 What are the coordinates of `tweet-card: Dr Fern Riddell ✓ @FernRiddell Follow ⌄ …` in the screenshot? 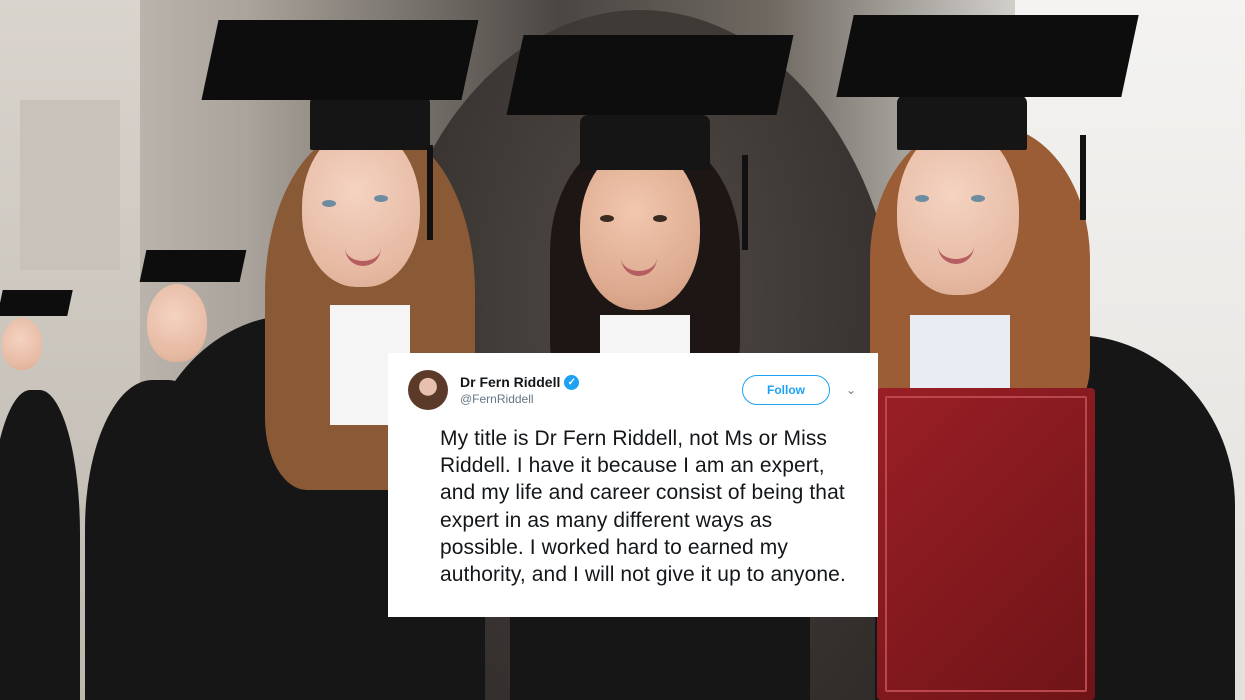 It's located at (633, 485).